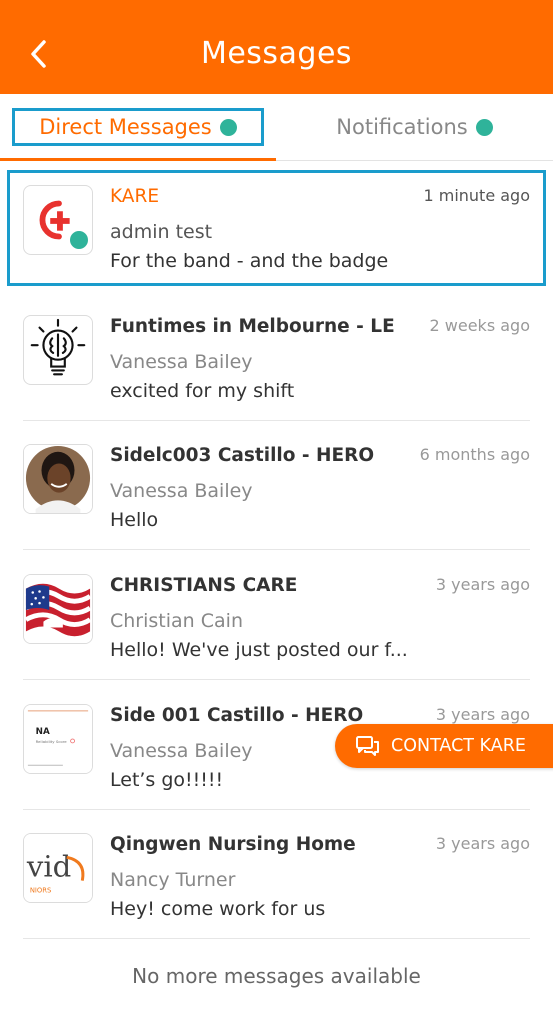  I want to click on message-title: Qingwen Nursing Home, so click(233, 844).